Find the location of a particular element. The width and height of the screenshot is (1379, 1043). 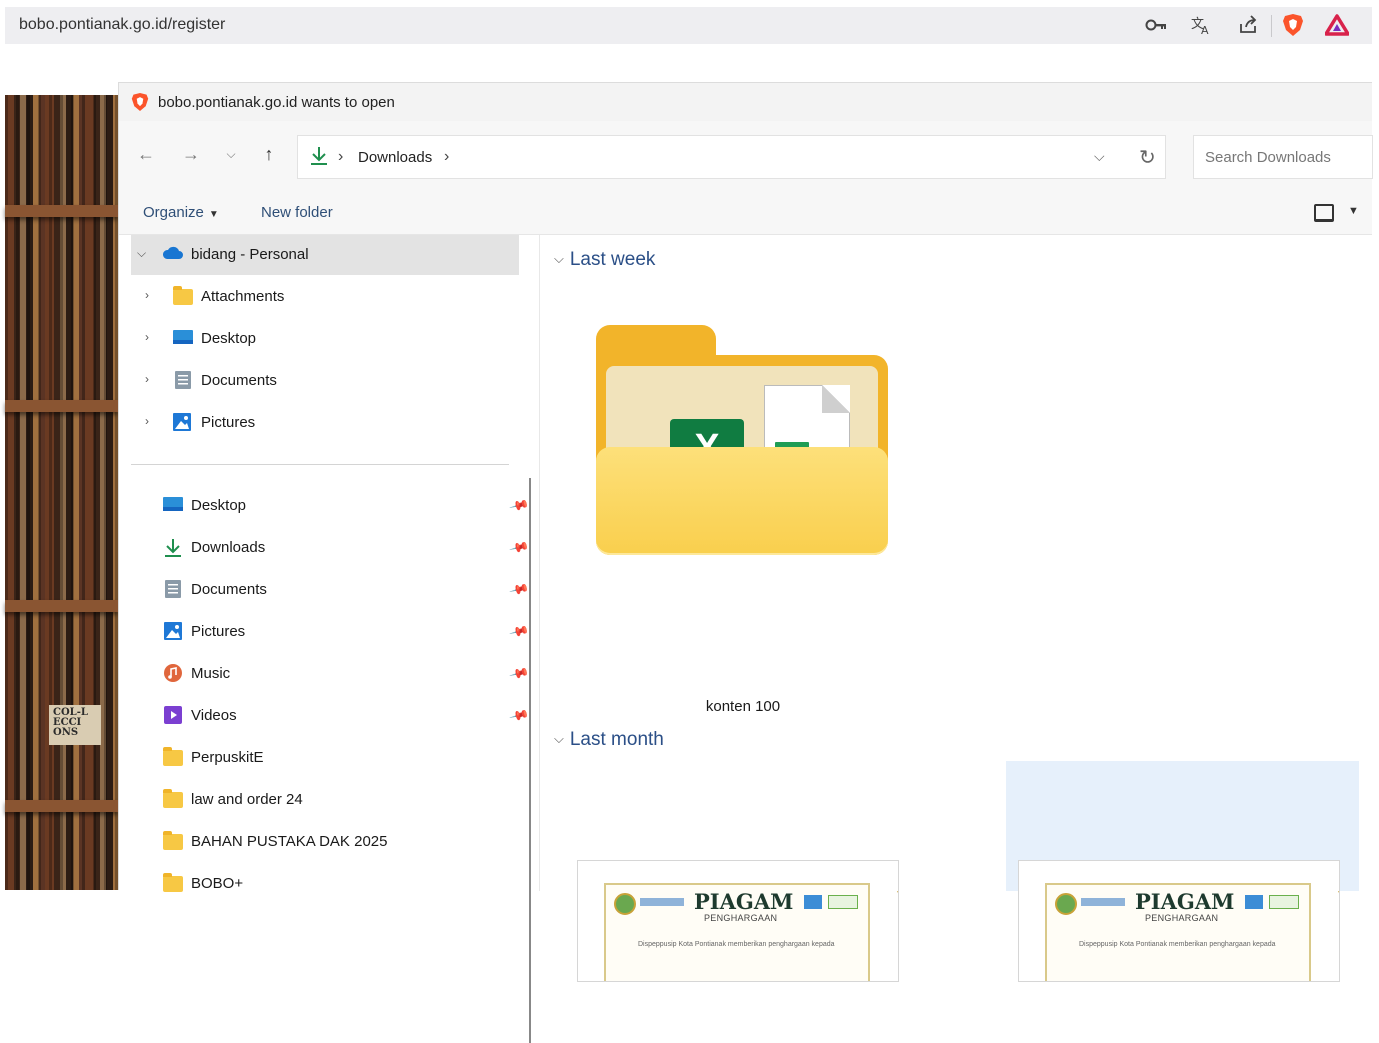

sidebar-item-documents: › Documents is located at coordinates (325, 381).